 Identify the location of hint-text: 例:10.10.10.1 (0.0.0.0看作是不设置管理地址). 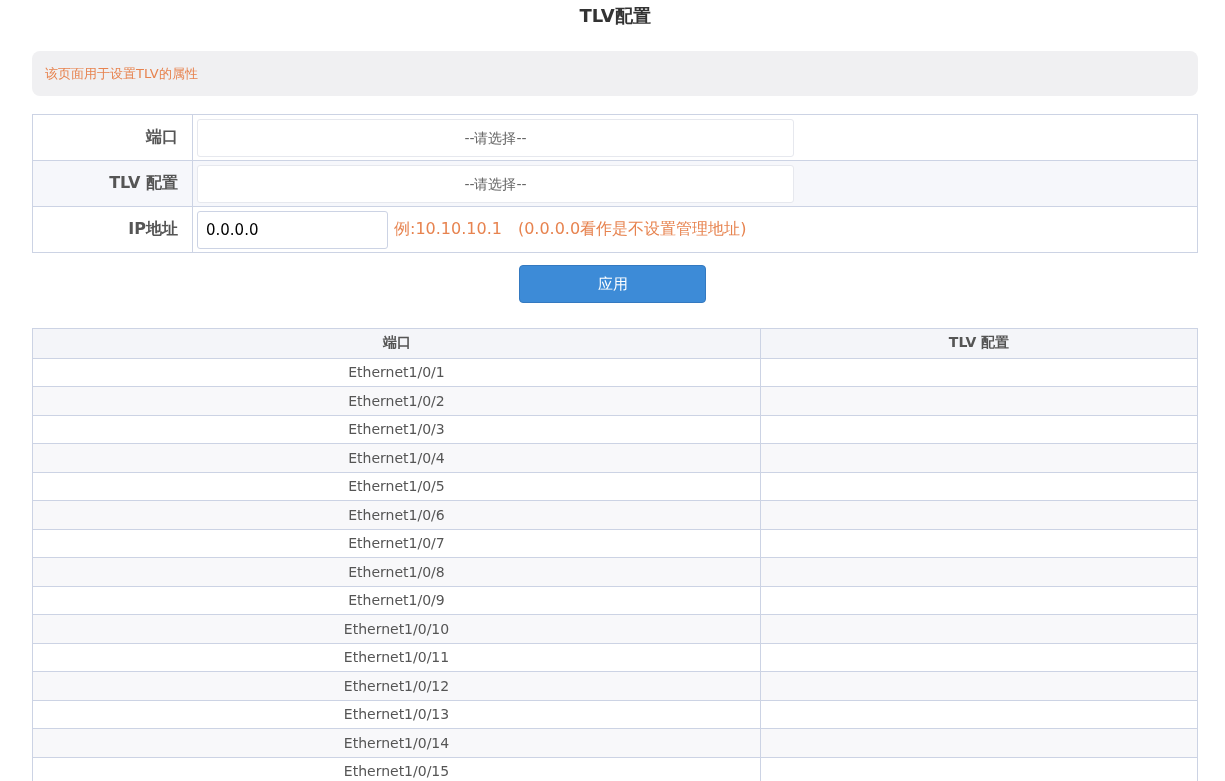
(570, 229).